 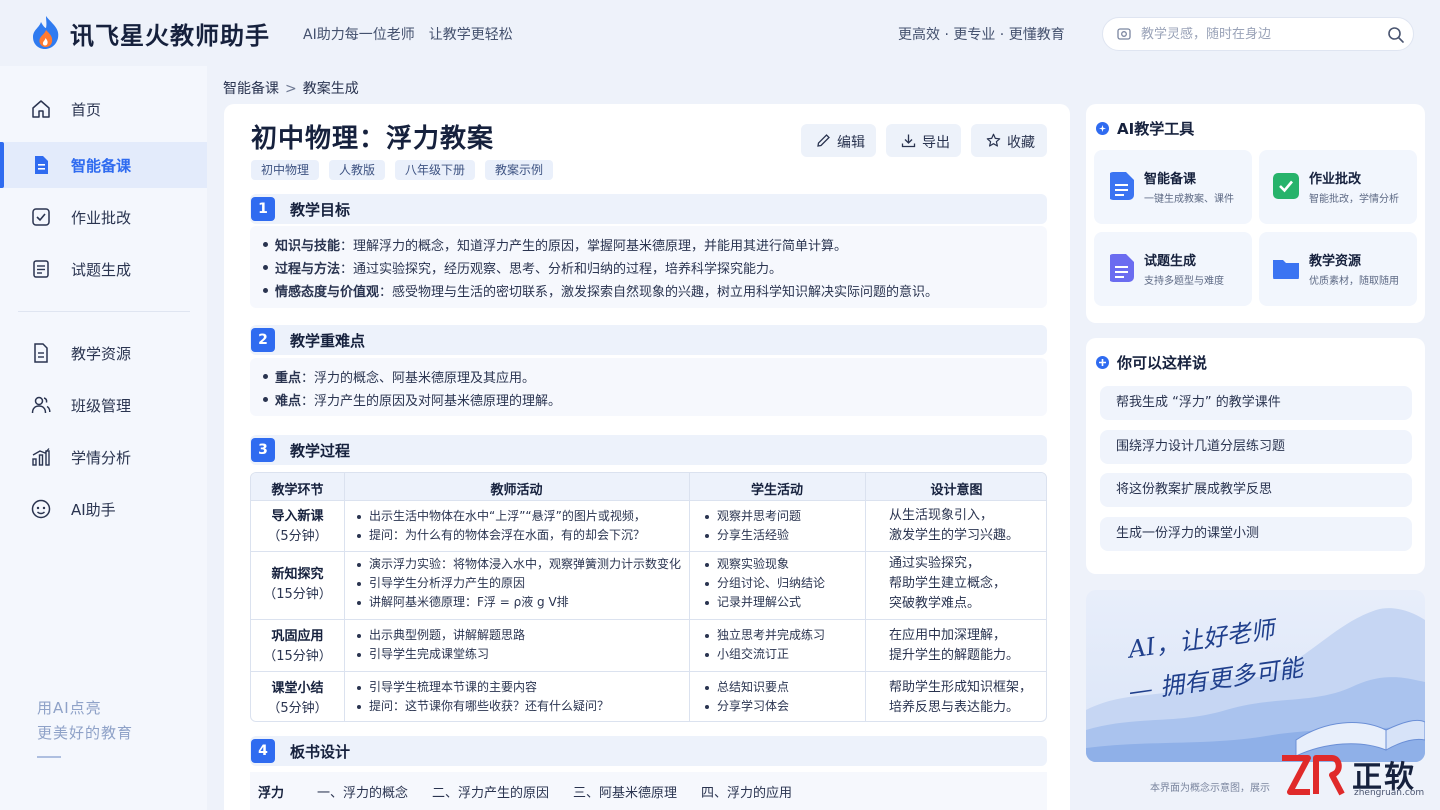 I want to click on board-item: 三、阿基米德原理, so click(x=625, y=793).